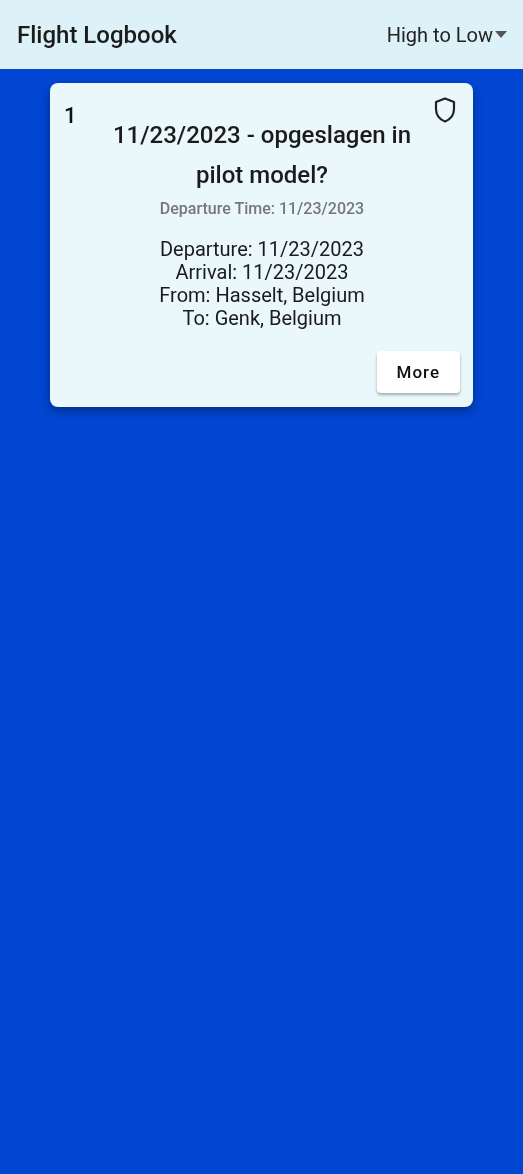 The height and width of the screenshot is (1174, 523). I want to click on flight-detail: From: Hasselt, Belgium, so click(262, 295).